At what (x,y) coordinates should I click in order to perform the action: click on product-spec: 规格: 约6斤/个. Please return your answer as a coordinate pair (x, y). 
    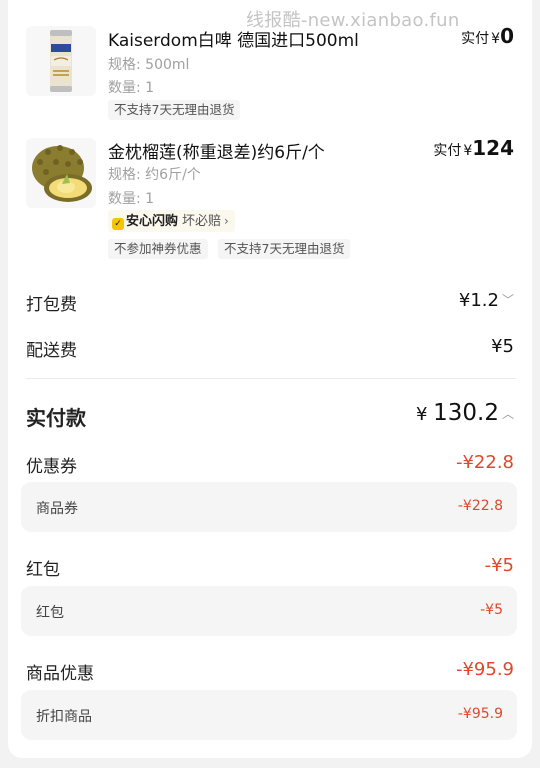
    Looking at the image, I should click on (154, 175).